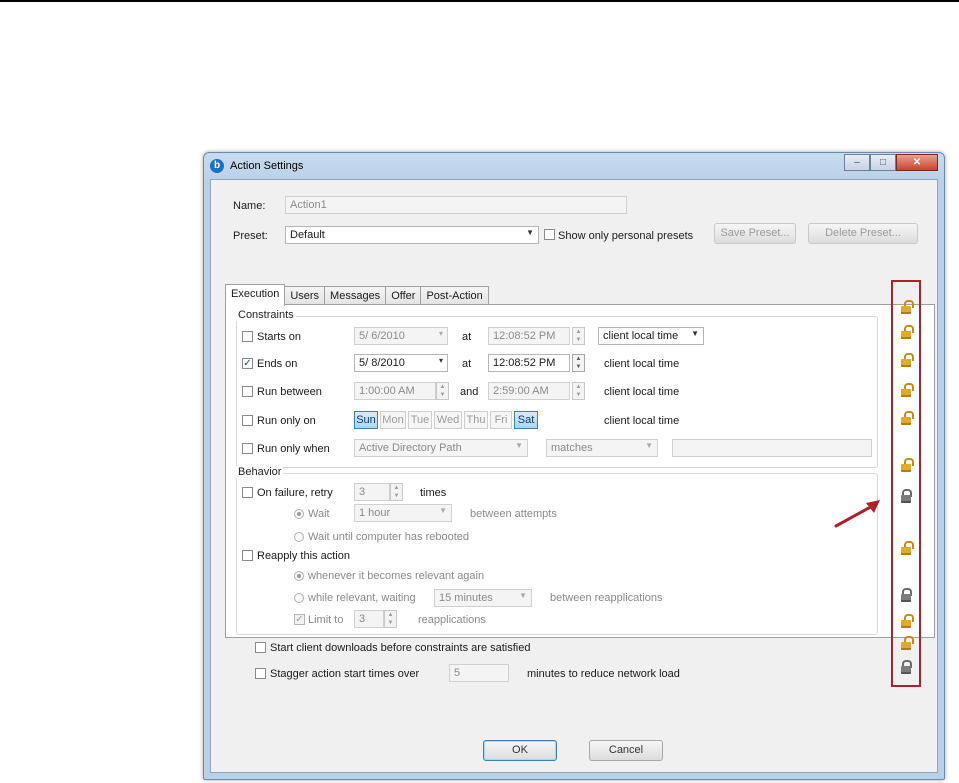  I want to click on between-attempts-label: between attempts, so click(513, 514).